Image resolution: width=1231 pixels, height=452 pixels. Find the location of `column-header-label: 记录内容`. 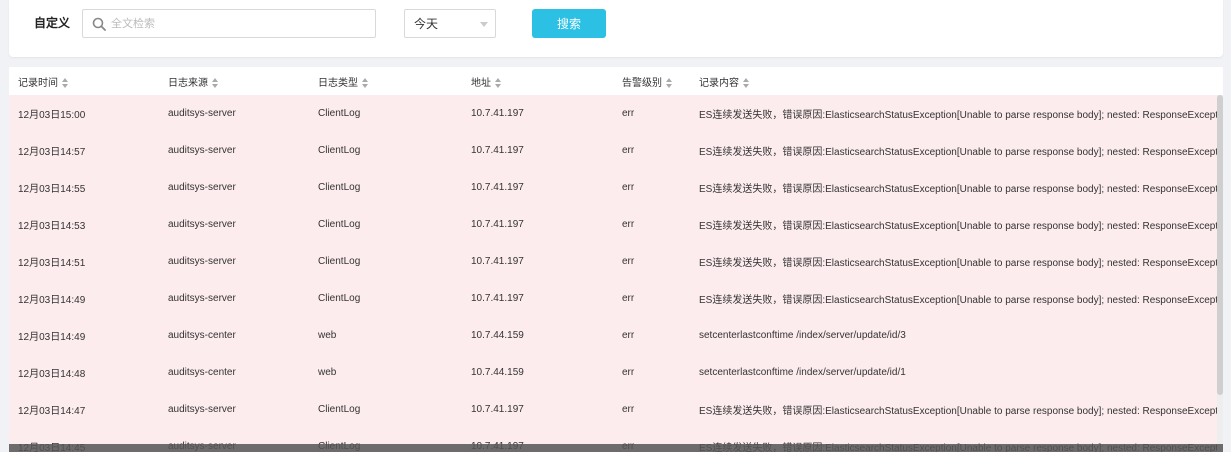

column-header-label: 记录内容 is located at coordinates (719, 83).